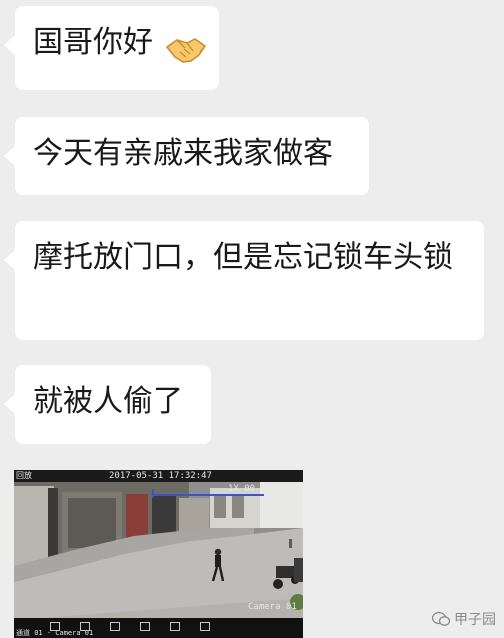  What do you see at coordinates (175, 626) in the screenshot?
I see `zoom-icon` at bounding box center [175, 626].